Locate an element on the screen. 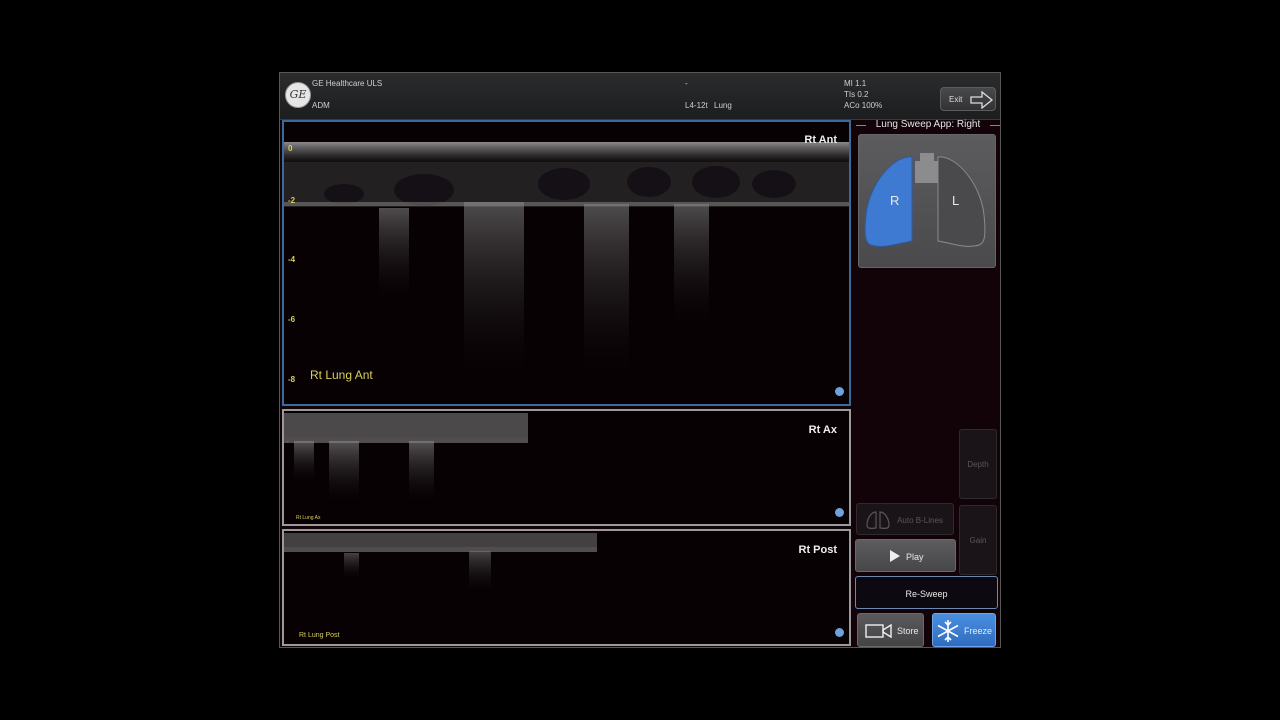  ge-logo: GE is located at coordinates (298, 95).